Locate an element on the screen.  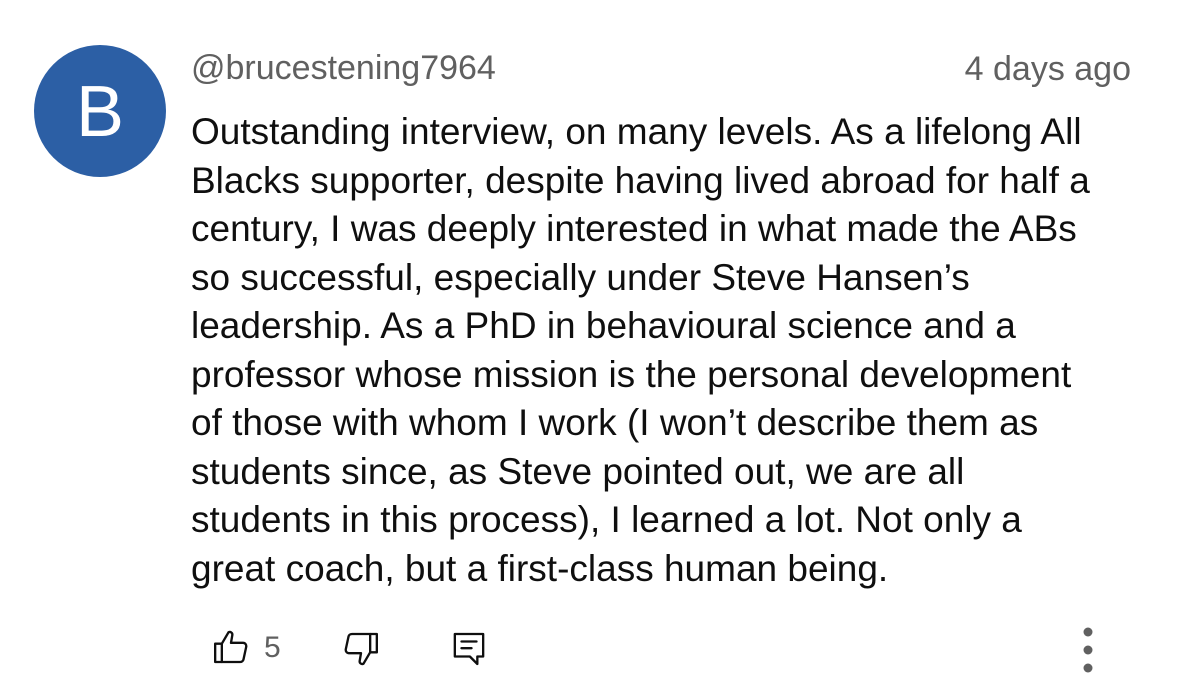
avatar-letter: B is located at coordinates (100, 112).